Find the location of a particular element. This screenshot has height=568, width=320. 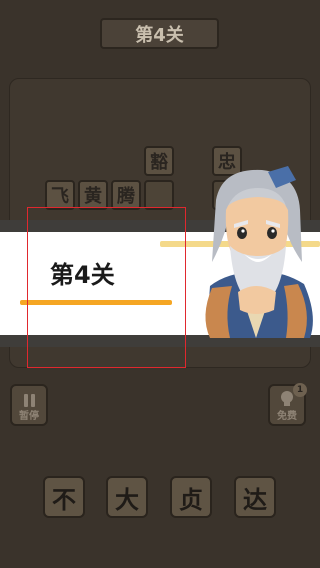

choice-char: 不 is located at coordinates (64, 499).